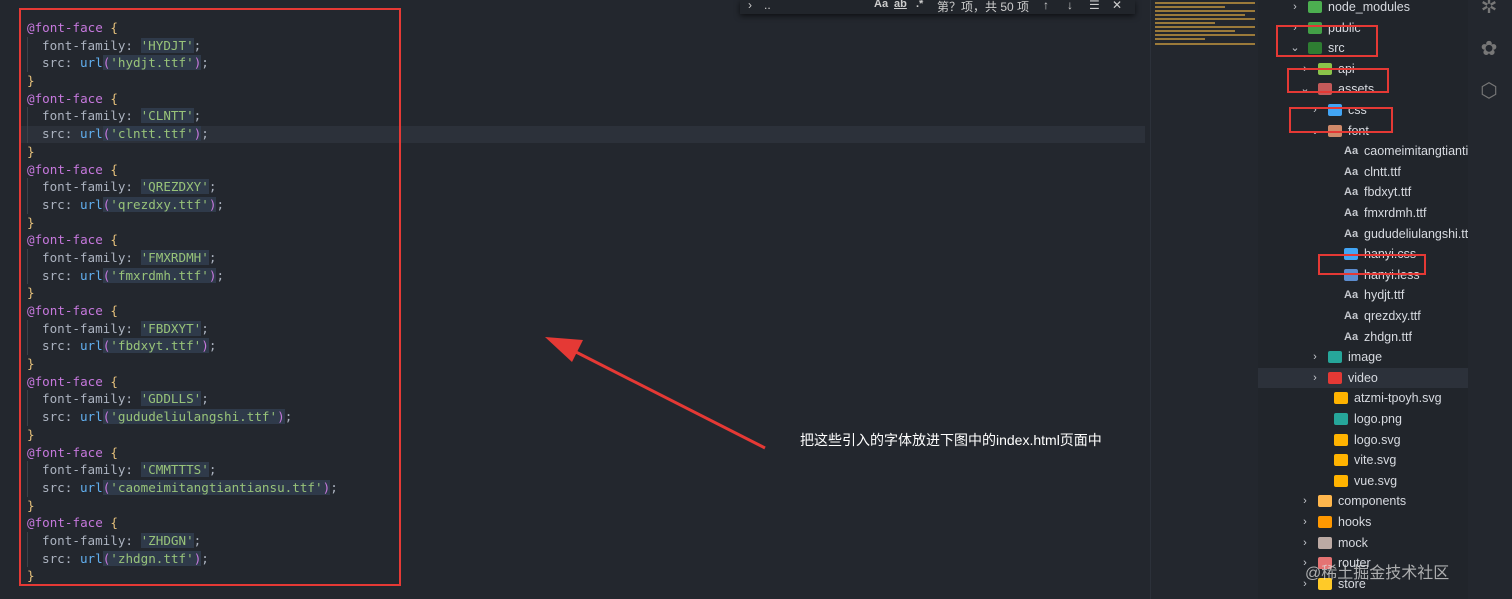  Describe the element at coordinates (951, 440) in the screenshot. I see `annotation-text: 把这些引入的字体放进下图中的index.html页面中` at that location.